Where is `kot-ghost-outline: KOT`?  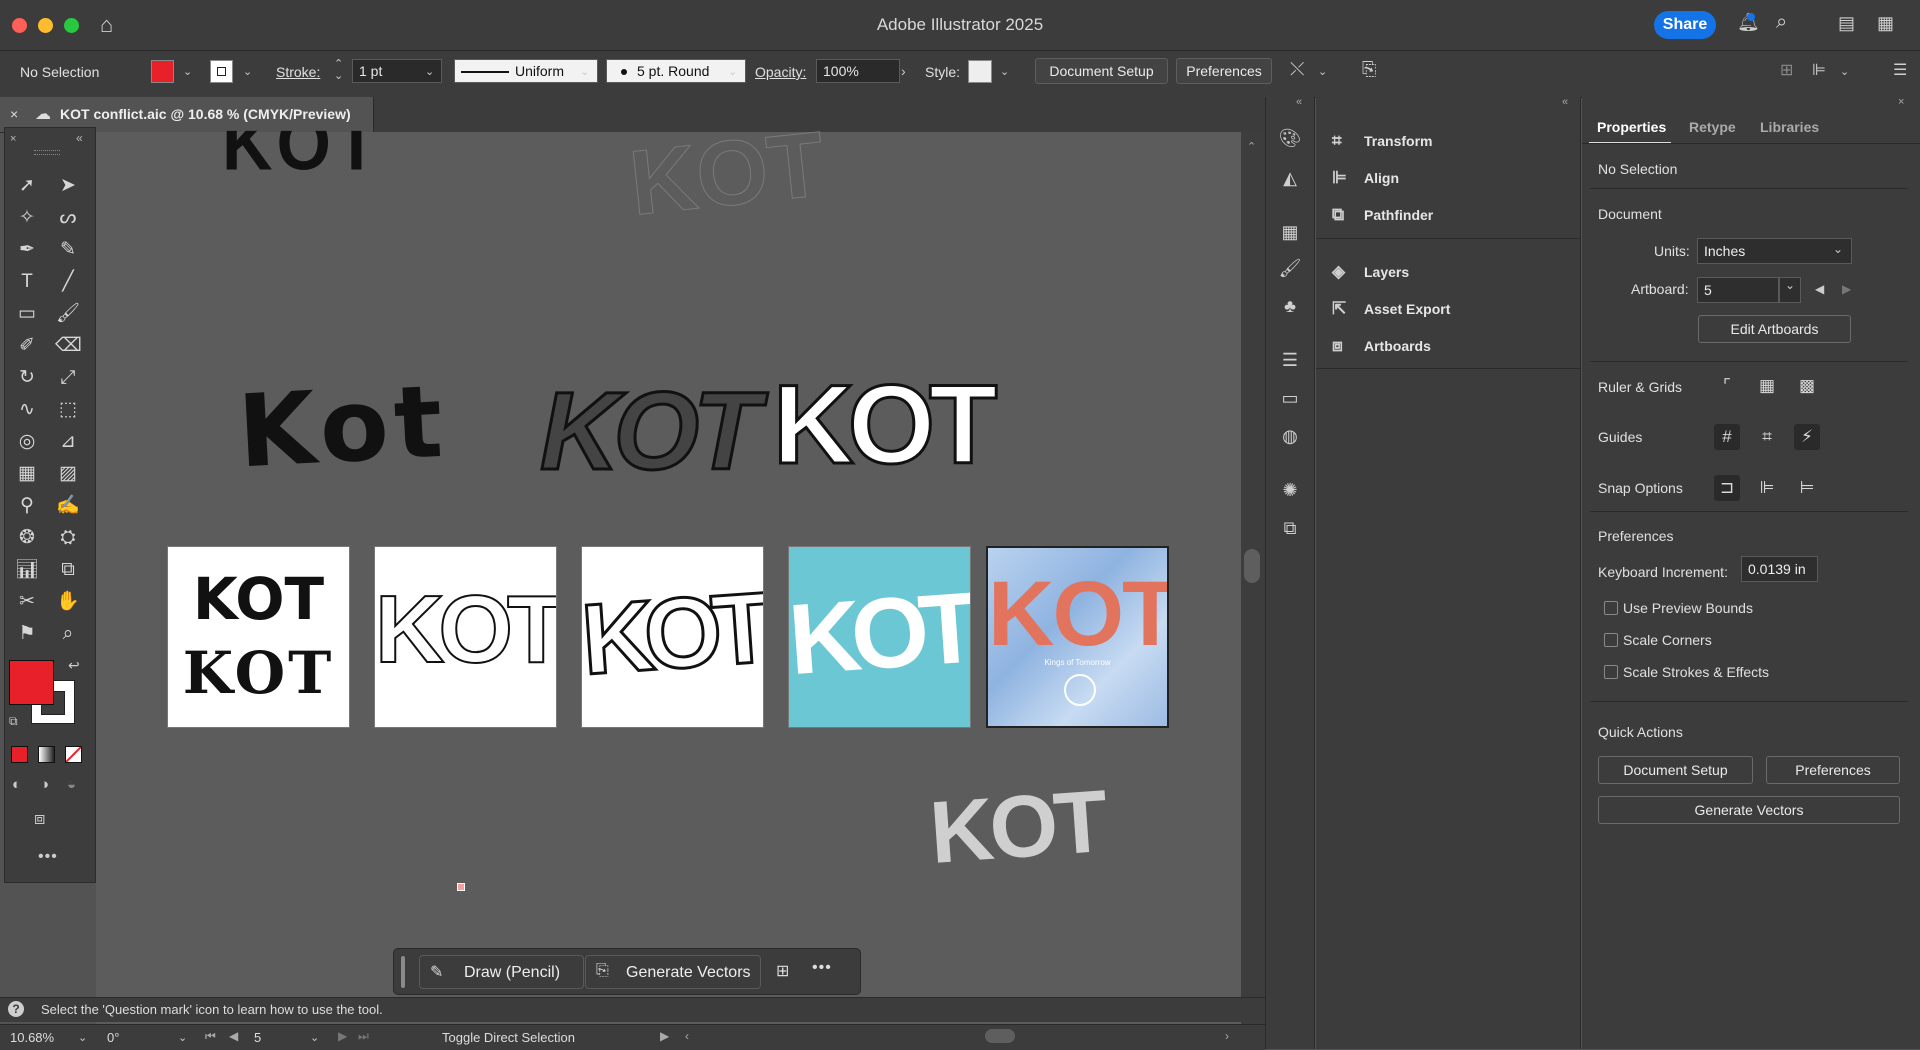 kot-ghost-outline: KOT is located at coordinates (727, 174).